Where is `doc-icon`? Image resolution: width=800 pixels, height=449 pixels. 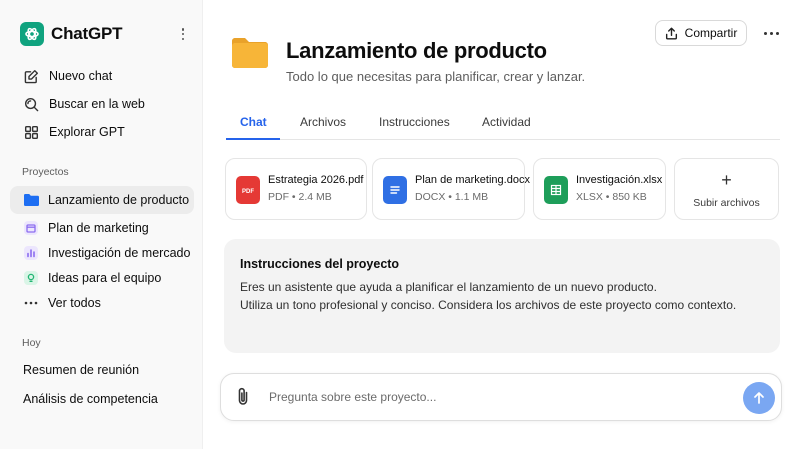
doc-icon is located at coordinates (395, 190).